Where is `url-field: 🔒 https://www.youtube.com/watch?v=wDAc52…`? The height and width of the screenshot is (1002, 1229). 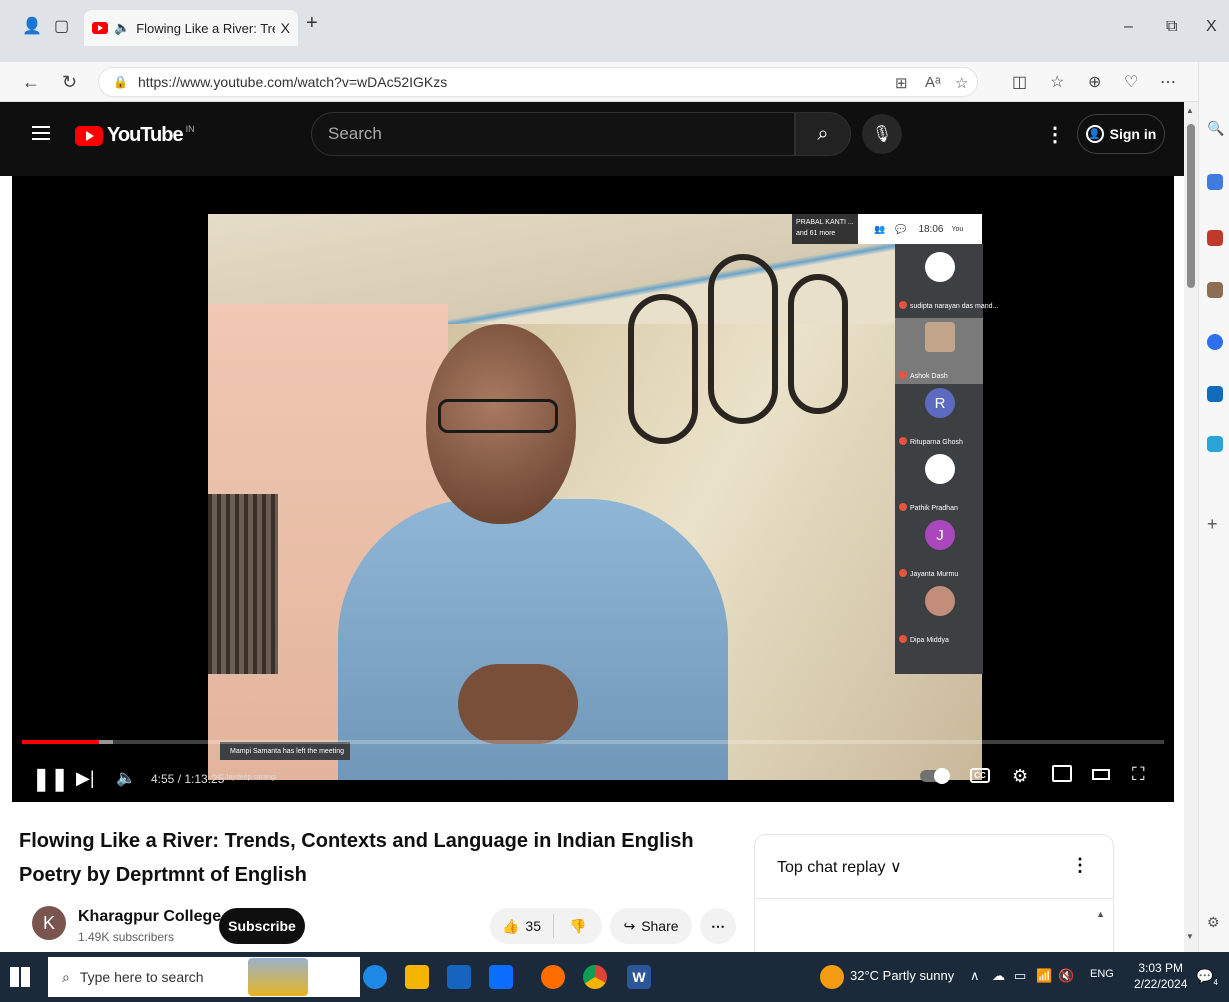
url-field: 🔒 https://www.youtube.com/watch?v=wDAc52… is located at coordinates (538, 82).